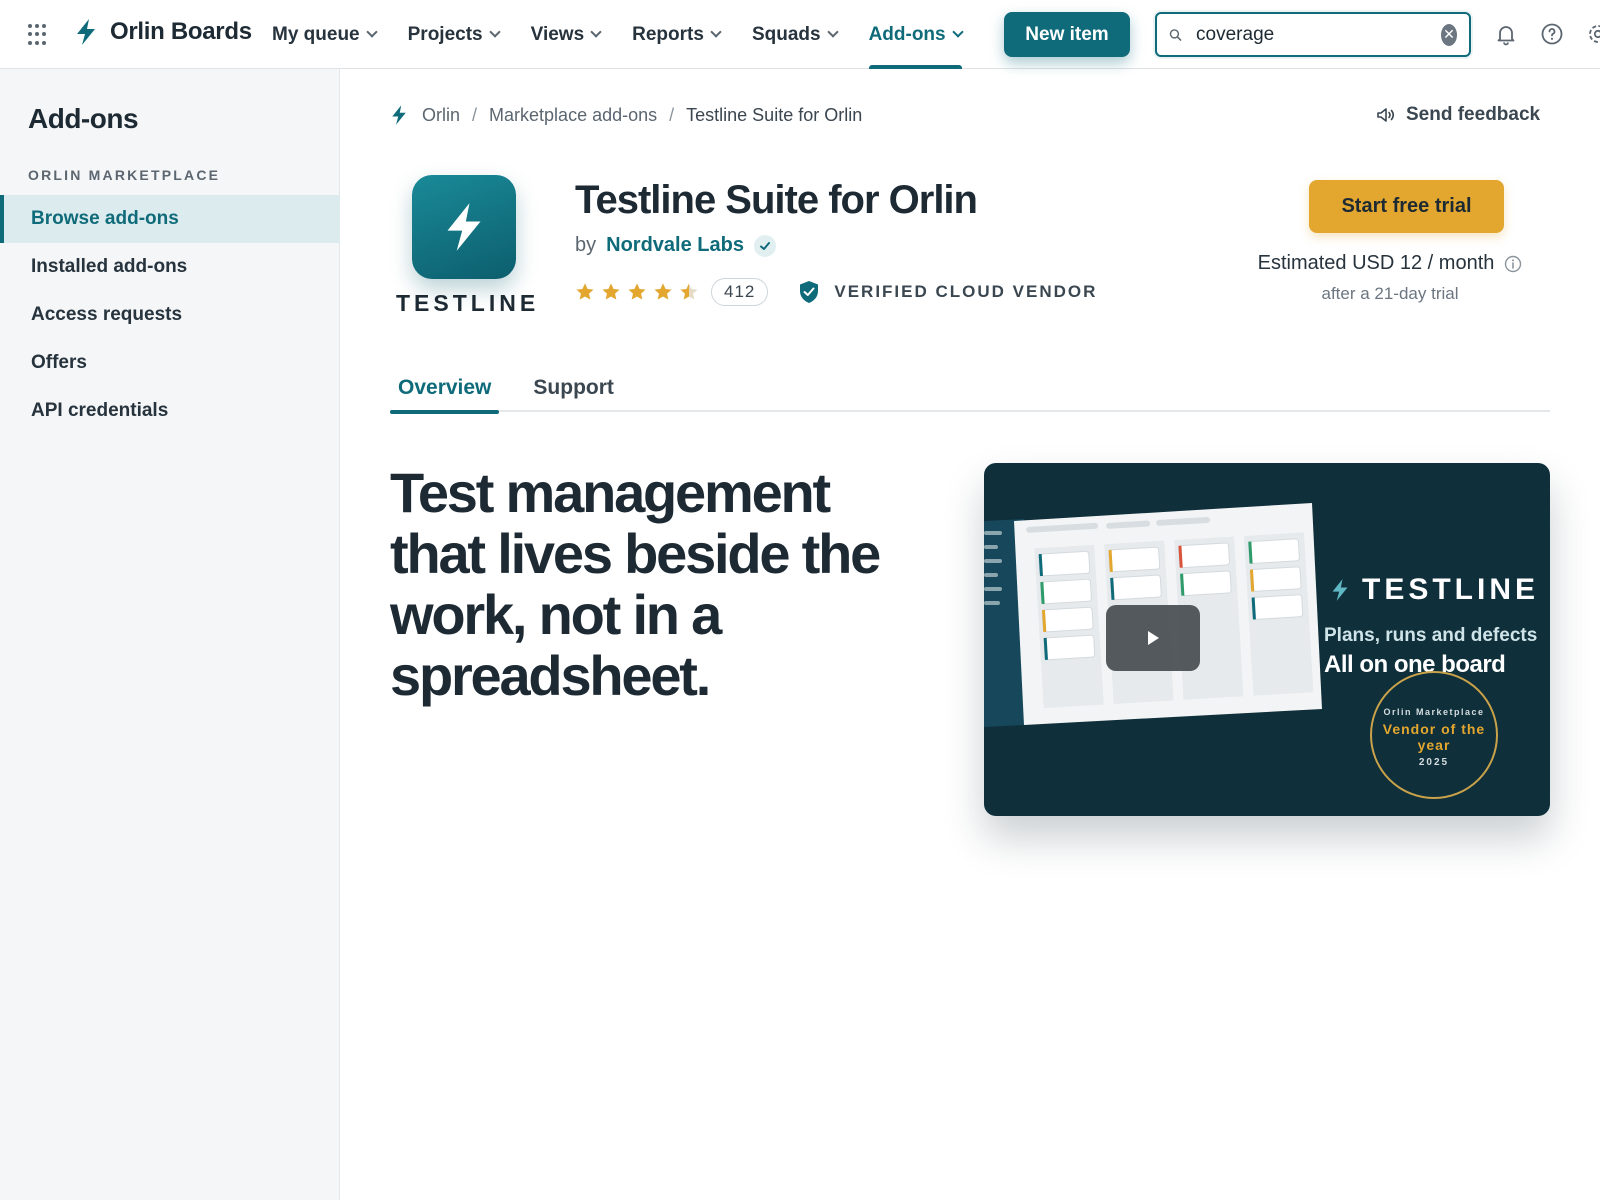 Image resolution: width=1600 pixels, height=1200 pixels. I want to click on nav-label: Squads, so click(786, 34).